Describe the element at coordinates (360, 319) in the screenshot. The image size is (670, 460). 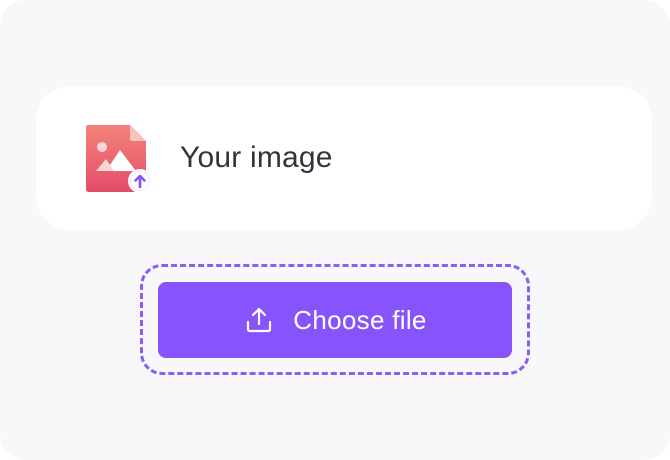
I see `choose-file-label: Choose file` at that location.